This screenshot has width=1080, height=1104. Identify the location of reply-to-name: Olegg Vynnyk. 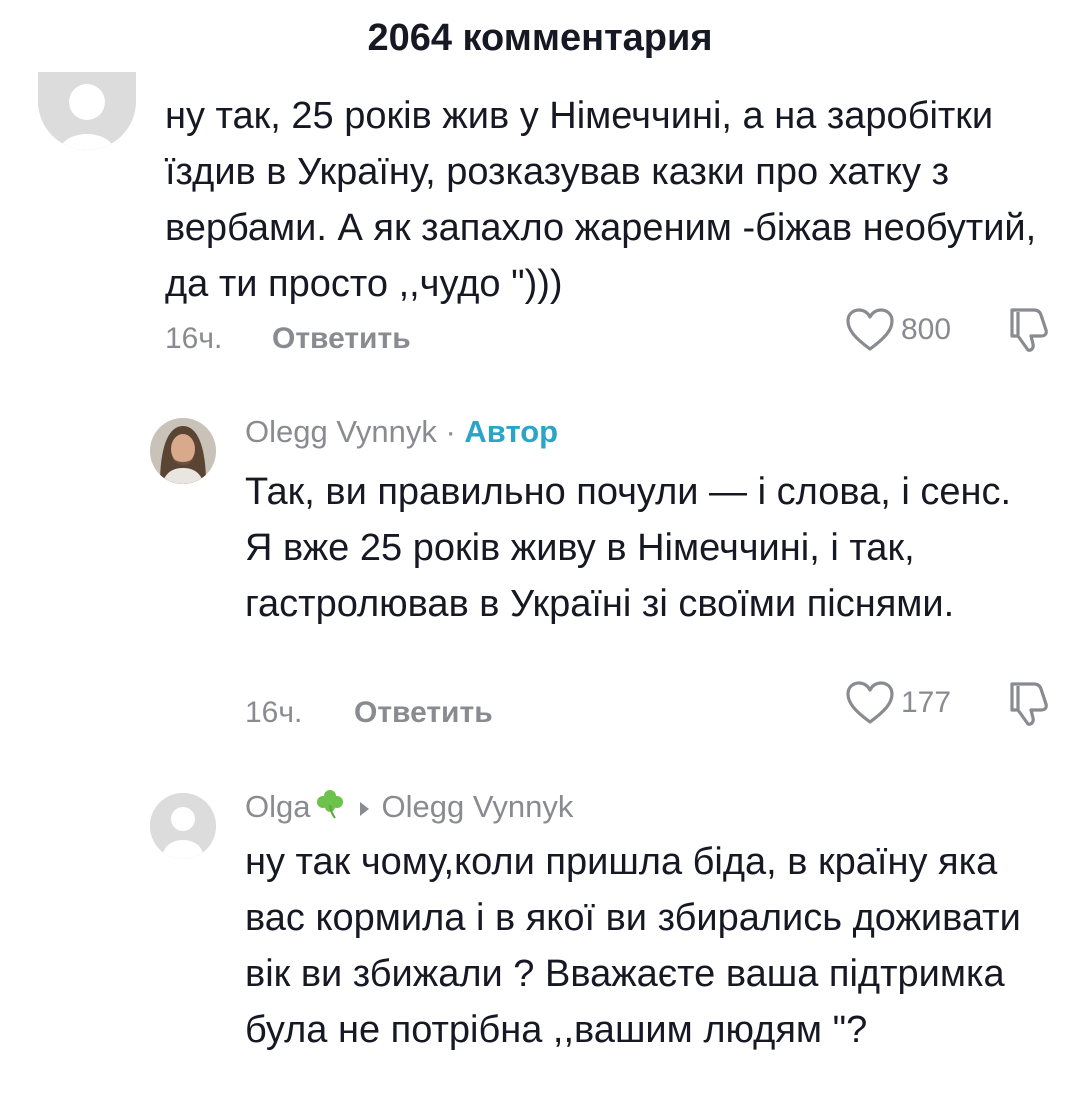
(477, 806).